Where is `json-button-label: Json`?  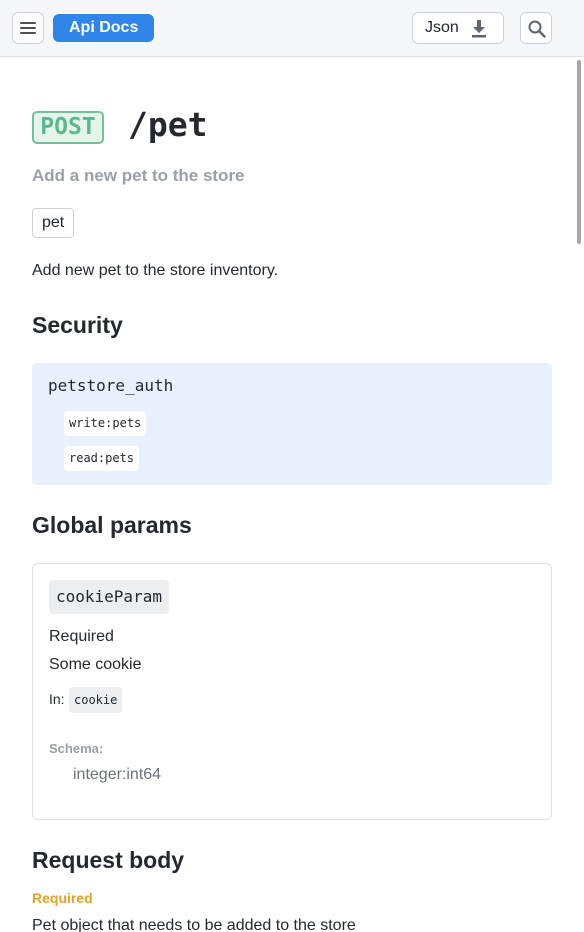
json-button-label: Json is located at coordinates (442, 27).